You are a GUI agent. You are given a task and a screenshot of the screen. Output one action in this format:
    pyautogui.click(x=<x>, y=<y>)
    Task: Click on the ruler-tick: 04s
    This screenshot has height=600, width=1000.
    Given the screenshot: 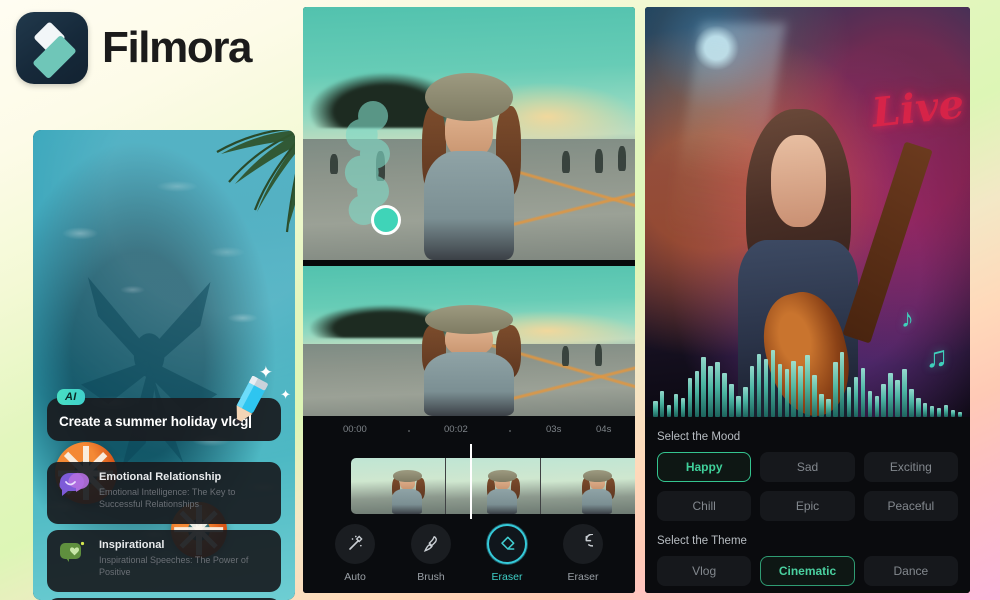 What is the action you would take?
    pyautogui.click(x=604, y=429)
    